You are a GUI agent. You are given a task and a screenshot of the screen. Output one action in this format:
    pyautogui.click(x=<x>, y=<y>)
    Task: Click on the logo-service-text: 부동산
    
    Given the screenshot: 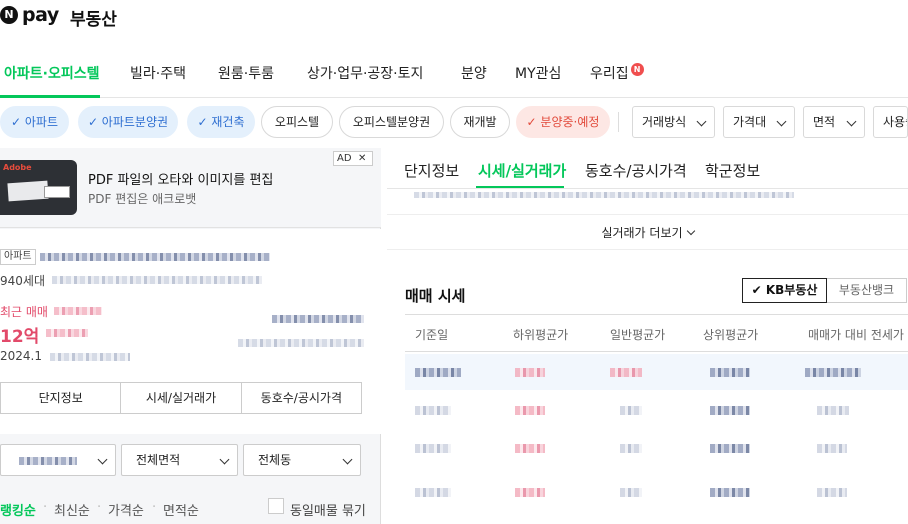 What is the action you would take?
    pyautogui.click(x=93, y=17)
    